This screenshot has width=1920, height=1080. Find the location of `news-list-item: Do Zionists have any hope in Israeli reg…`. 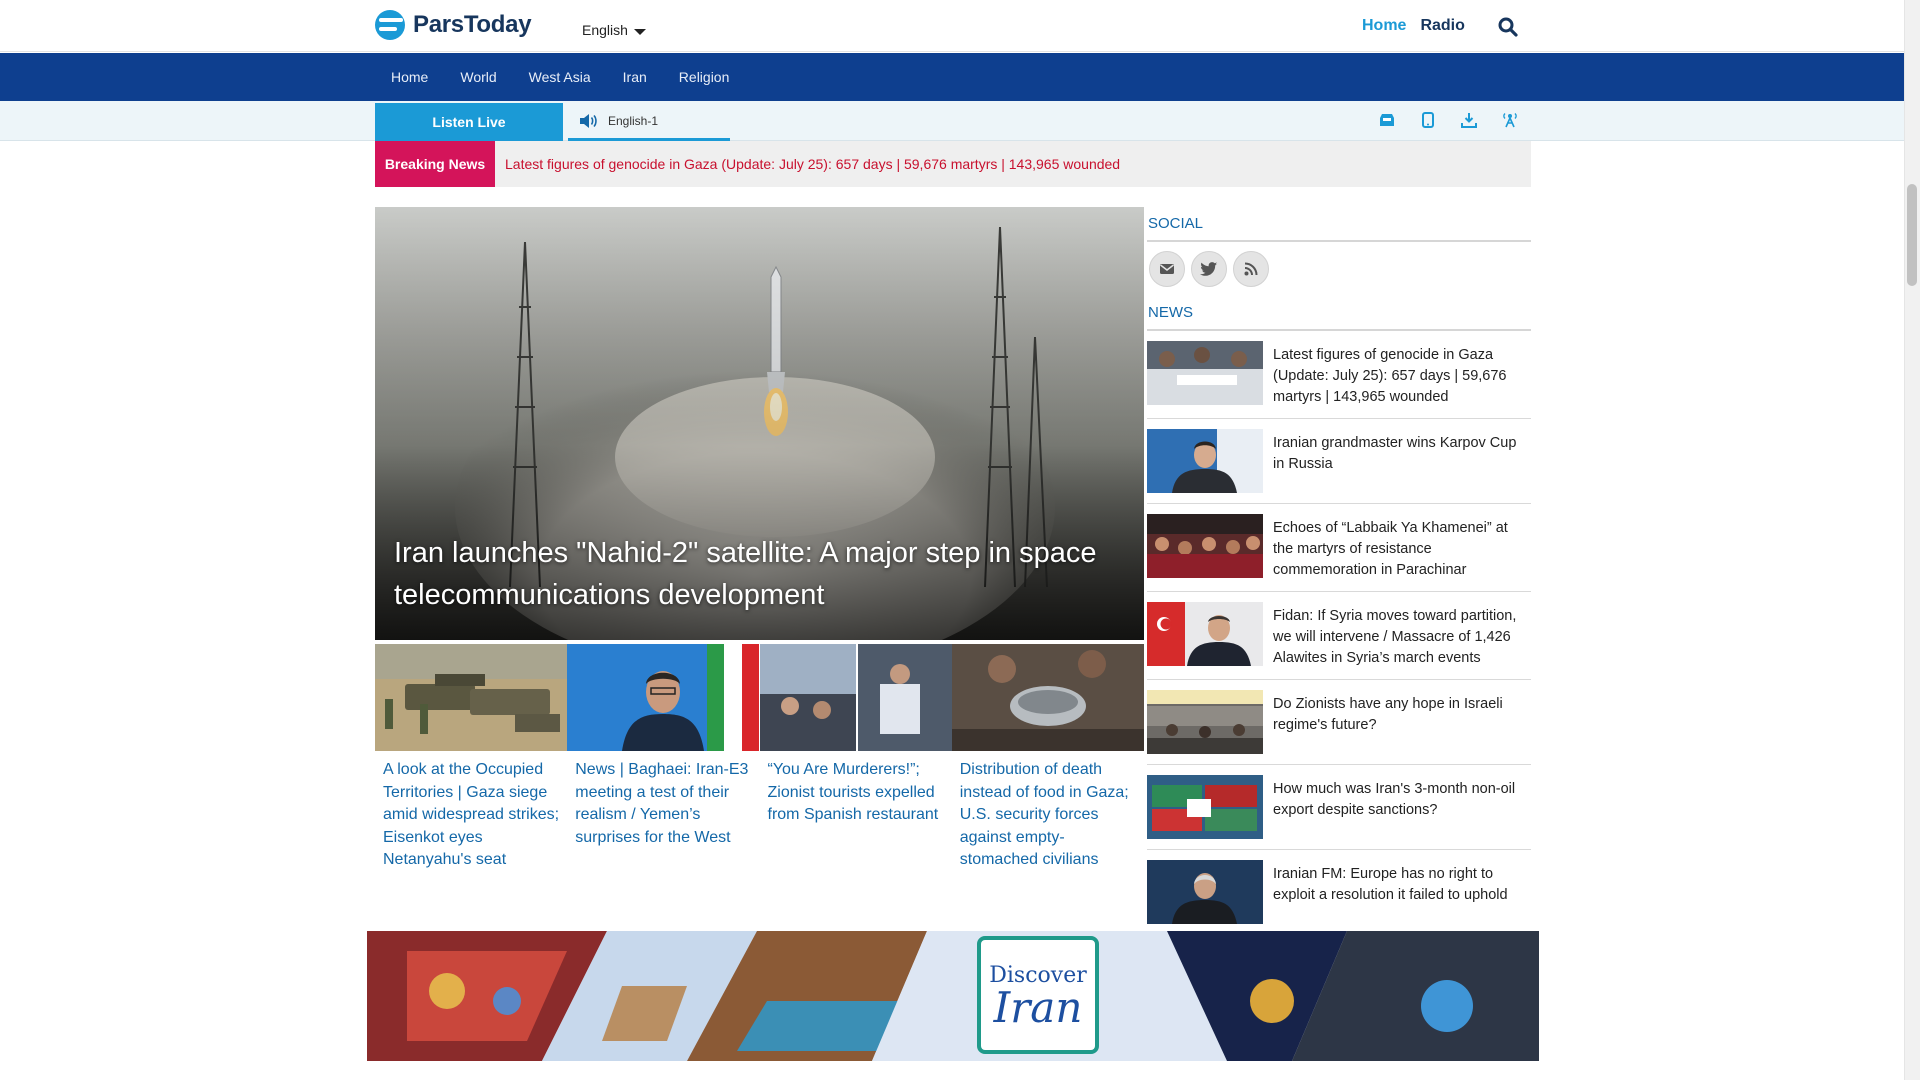

news-list-item: Do Zionists have any hope in Israeli reg… is located at coordinates (1339, 722).